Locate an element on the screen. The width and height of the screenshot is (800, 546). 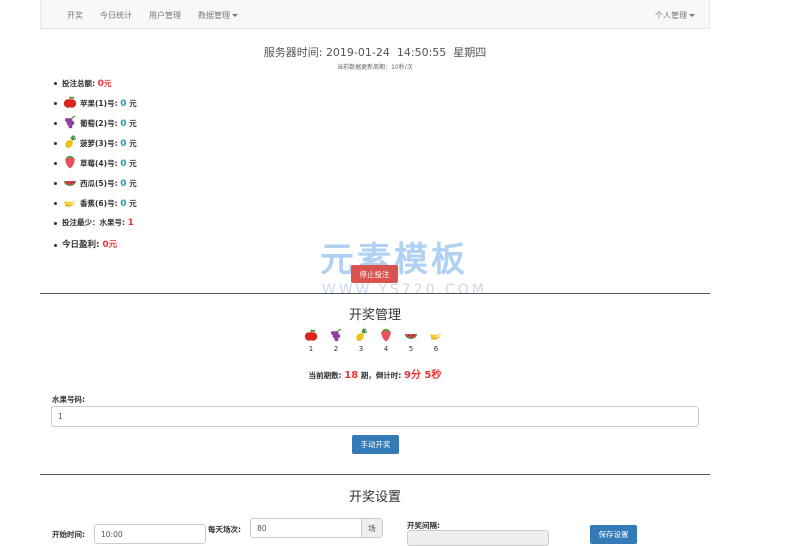
nav-draw: 开奖 is located at coordinates (75, 15).